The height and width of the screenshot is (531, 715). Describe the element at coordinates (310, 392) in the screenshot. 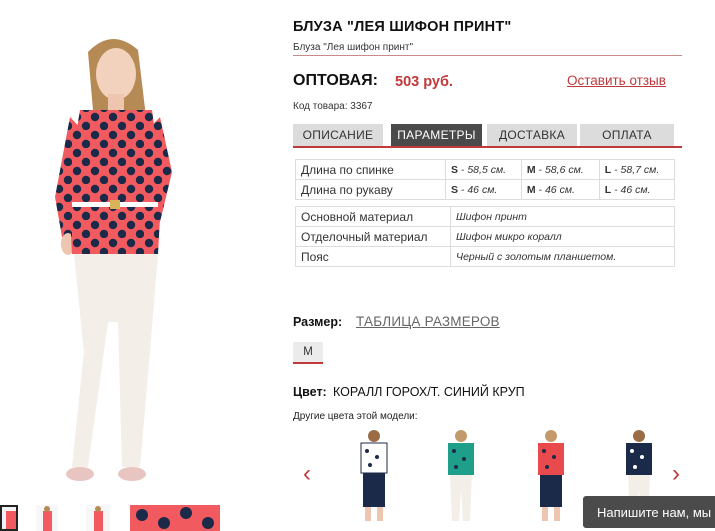

I see `color-label: Цвет:` at that location.